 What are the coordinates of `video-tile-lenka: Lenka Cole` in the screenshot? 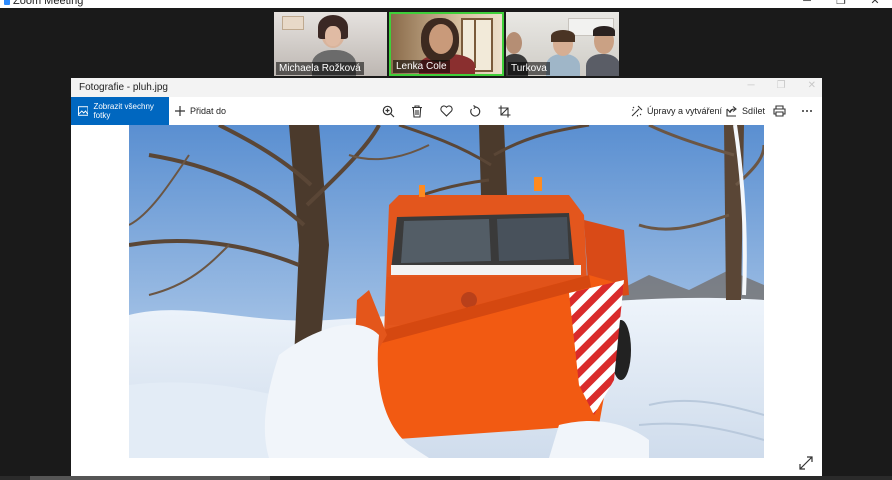 It's located at (446, 44).